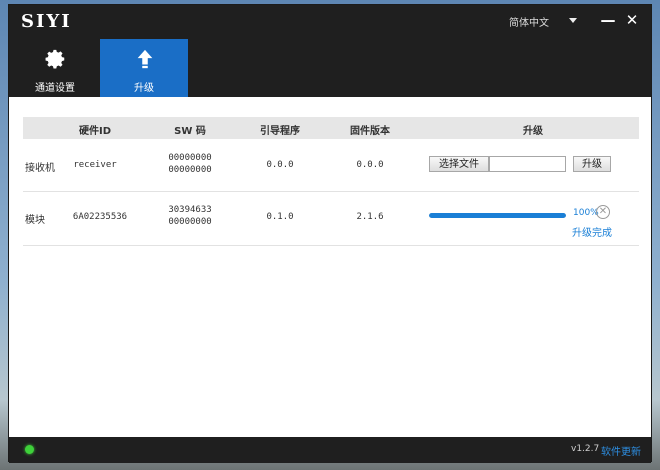 Image resolution: width=660 pixels, height=470 pixels. Describe the element at coordinates (145, 59) in the screenshot. I see `upload-arrow-icon` at that location.